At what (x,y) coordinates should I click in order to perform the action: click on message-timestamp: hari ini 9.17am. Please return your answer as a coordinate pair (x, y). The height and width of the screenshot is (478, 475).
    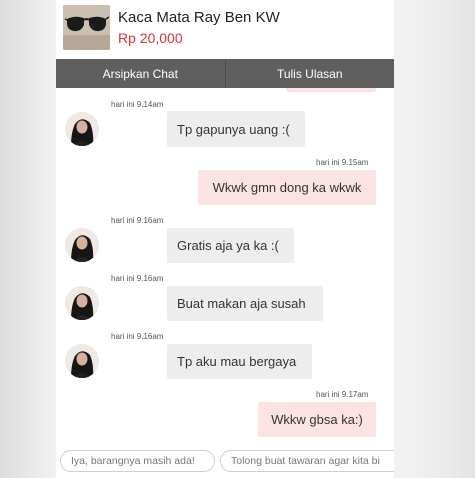
    Looking at the image, I should click on (342, 394).